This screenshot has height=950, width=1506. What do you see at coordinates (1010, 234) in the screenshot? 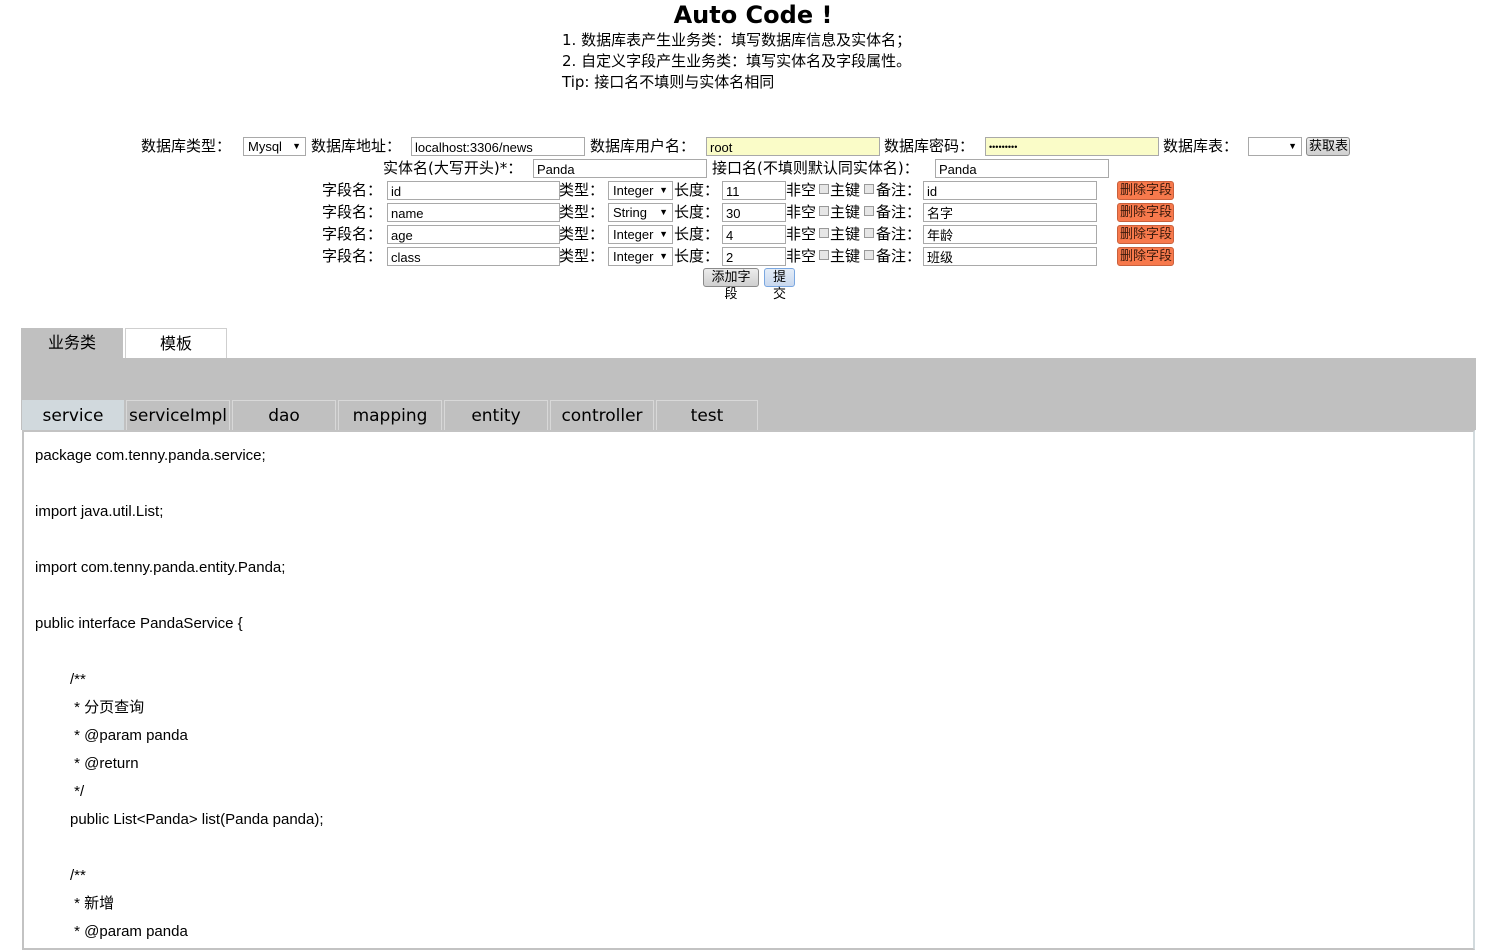
I see `field-remark-input: 年龄` at bounding box center [1010, 234].